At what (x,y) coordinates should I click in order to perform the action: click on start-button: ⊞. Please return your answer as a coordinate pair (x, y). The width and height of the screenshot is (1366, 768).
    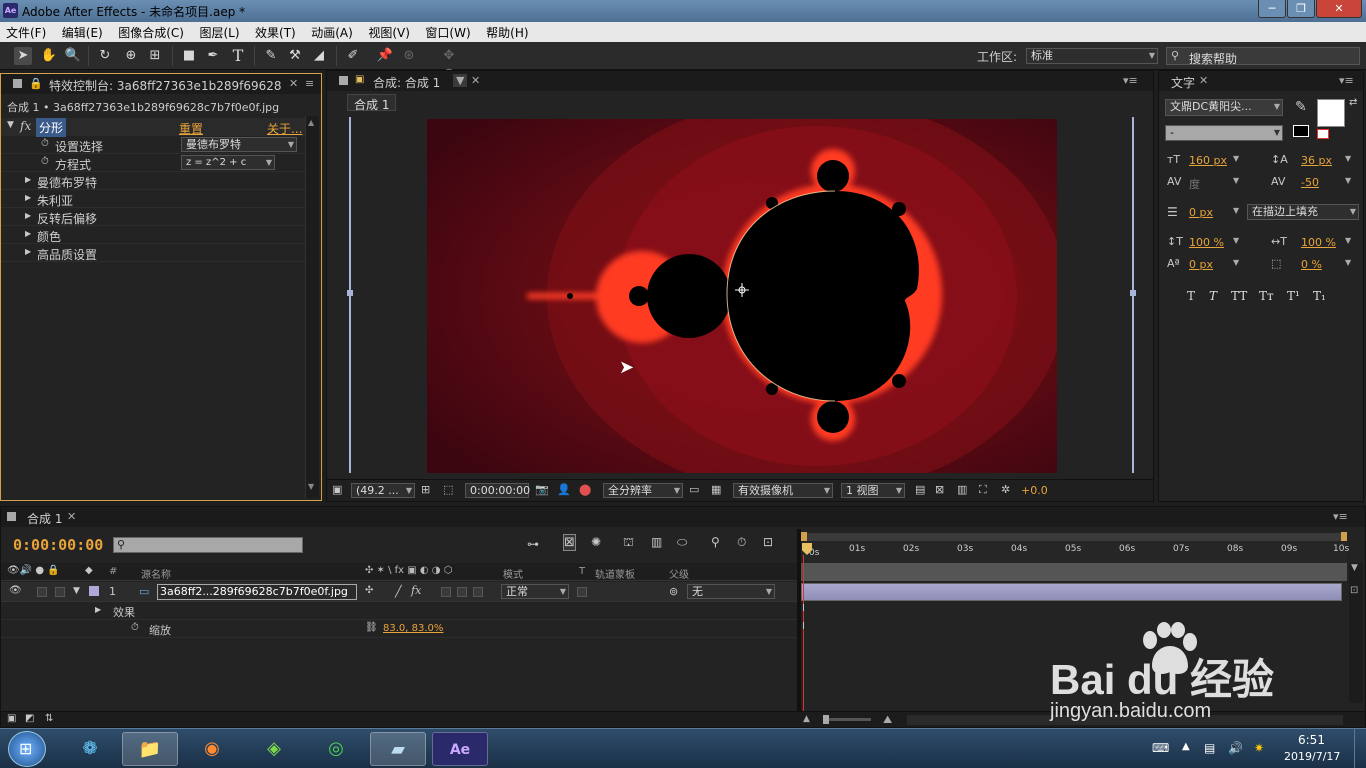
    Looking at the image, I should click on (27, 749).